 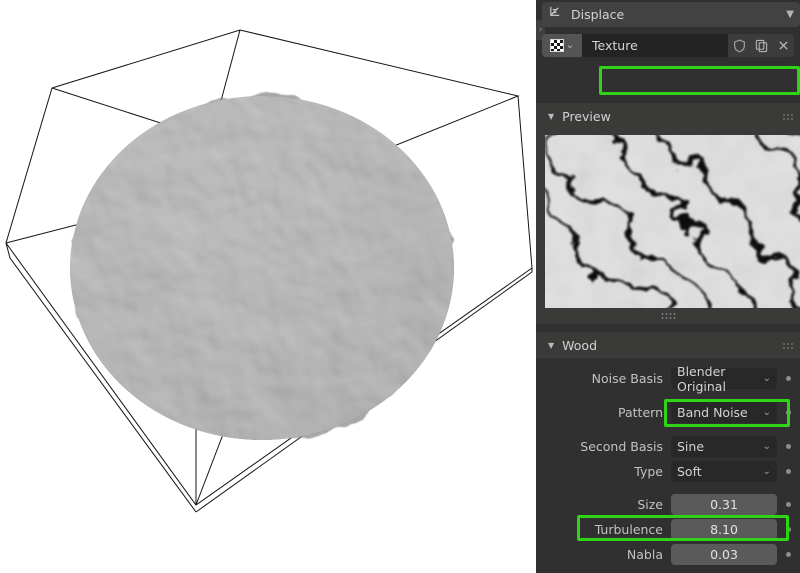 I want to click on slider-value: 0.03, so click(x=724, y=554).